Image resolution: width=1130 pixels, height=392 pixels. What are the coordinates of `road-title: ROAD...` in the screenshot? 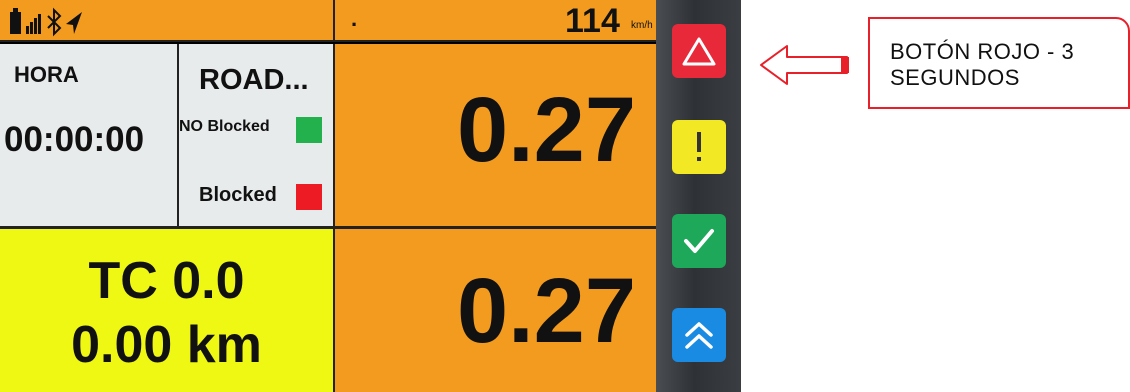 It's located at (254, 80).